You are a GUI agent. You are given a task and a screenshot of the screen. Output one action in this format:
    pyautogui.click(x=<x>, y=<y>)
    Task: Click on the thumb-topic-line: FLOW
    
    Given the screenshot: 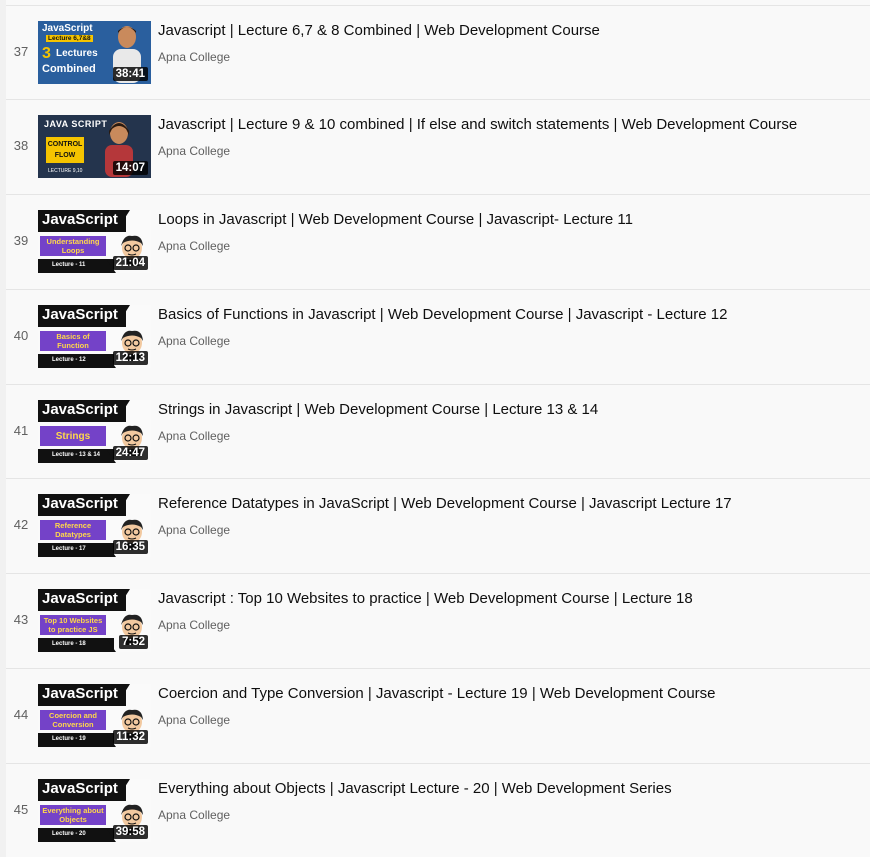 What is the action you would take?
    pyautogui.click(x=65, y=155)
    